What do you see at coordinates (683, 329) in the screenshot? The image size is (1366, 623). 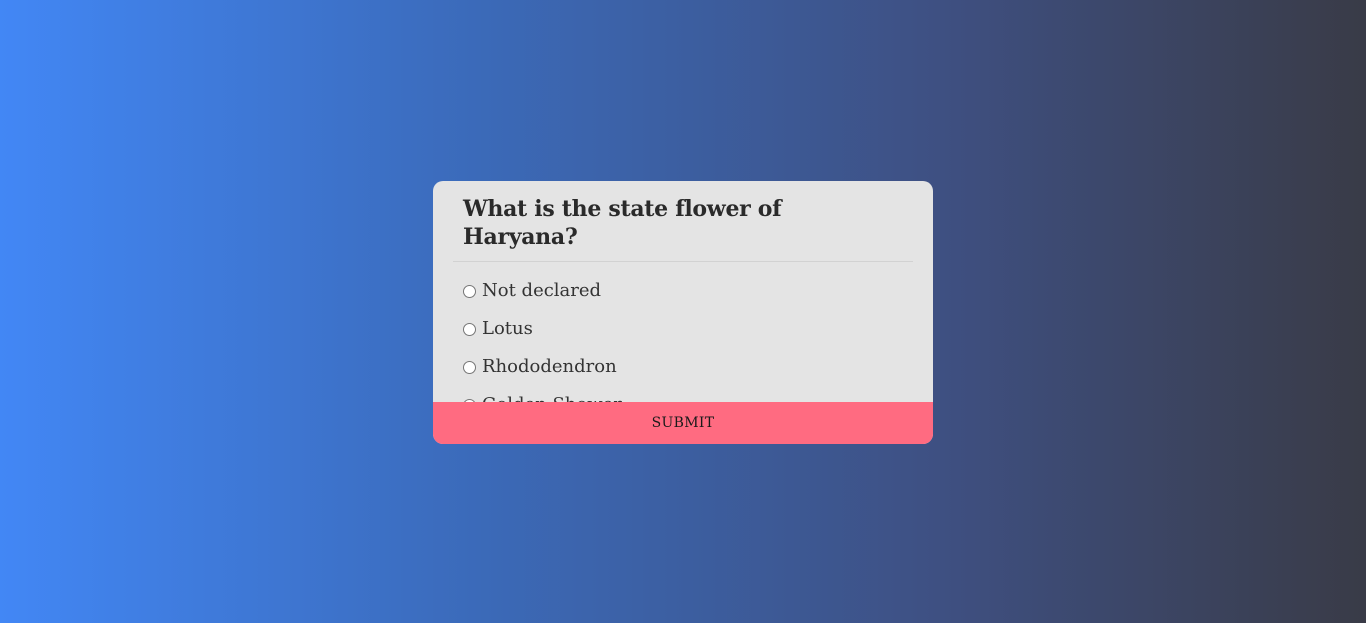 I see `answer-option-lotus: Lotus` at bounding box center [683, 329].